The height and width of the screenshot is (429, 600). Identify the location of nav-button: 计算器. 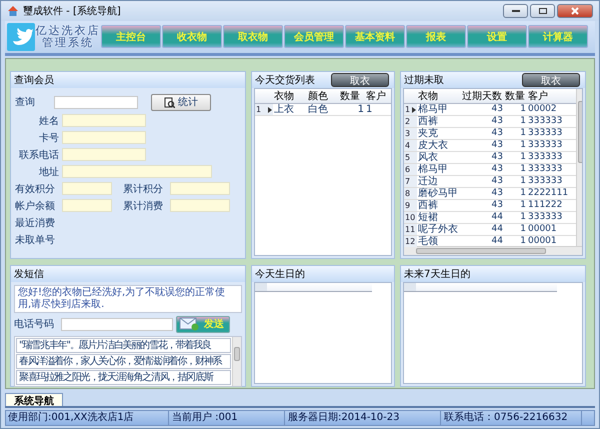
(558, 36).